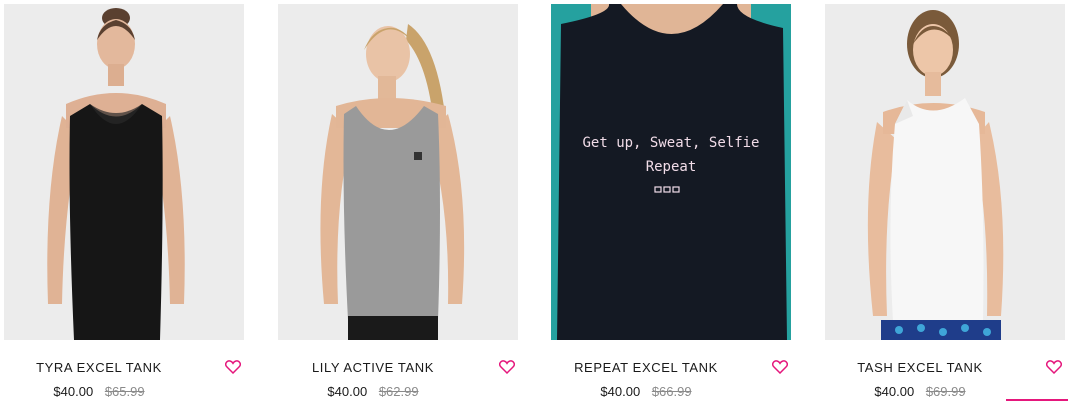 Image resolution: width=1068 pixels, height=402 pixels. Describe the element at coordinates (99, 367) in the screenshot. I see `product-name: TYRA EXCEL TANK` at that location.